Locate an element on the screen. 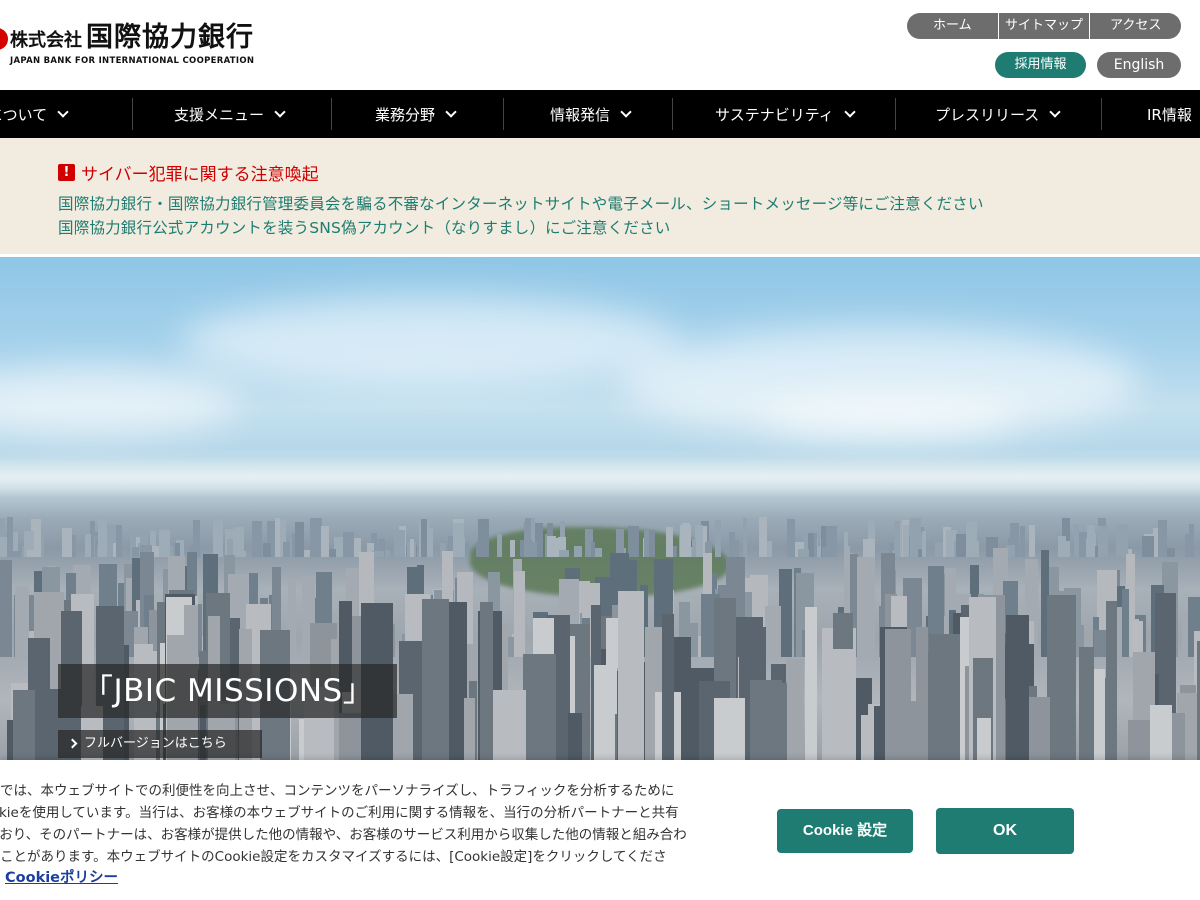 This screenshot has width=1200, height=900. logo-prefix: 株式会社 is located at coordinates (46, 40).